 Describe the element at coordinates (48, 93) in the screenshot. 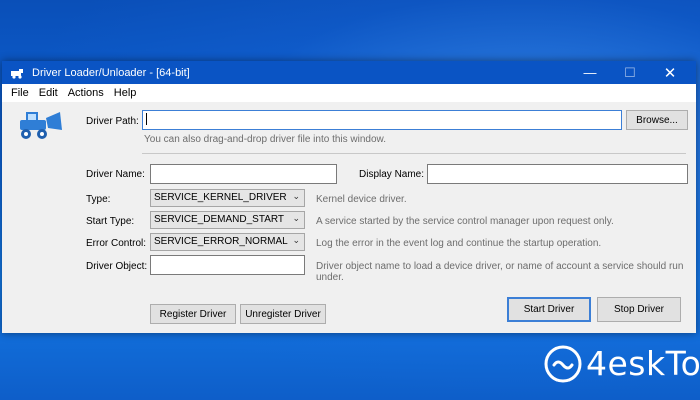

I see `menu-edit: Edit` at that location.